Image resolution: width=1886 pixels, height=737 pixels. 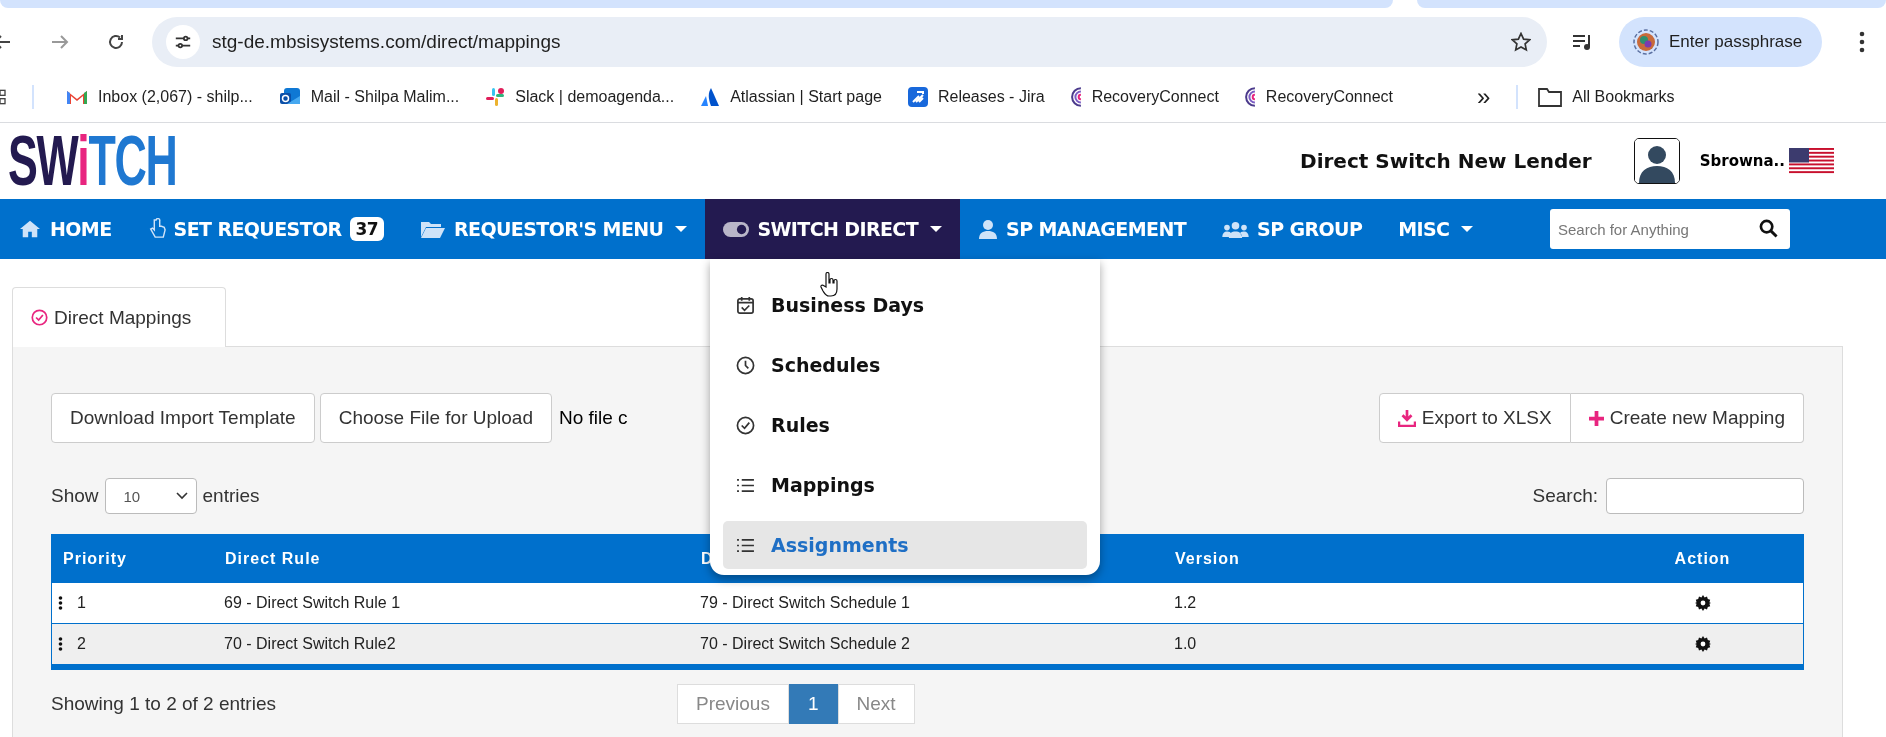 I want to click on entries-label: entries, so click(x=231, y=496).